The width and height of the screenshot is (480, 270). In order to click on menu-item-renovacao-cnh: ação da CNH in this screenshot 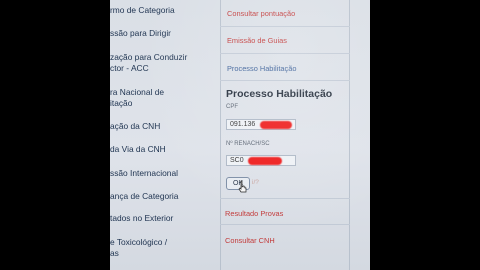, I will do `click(161, 126)`.